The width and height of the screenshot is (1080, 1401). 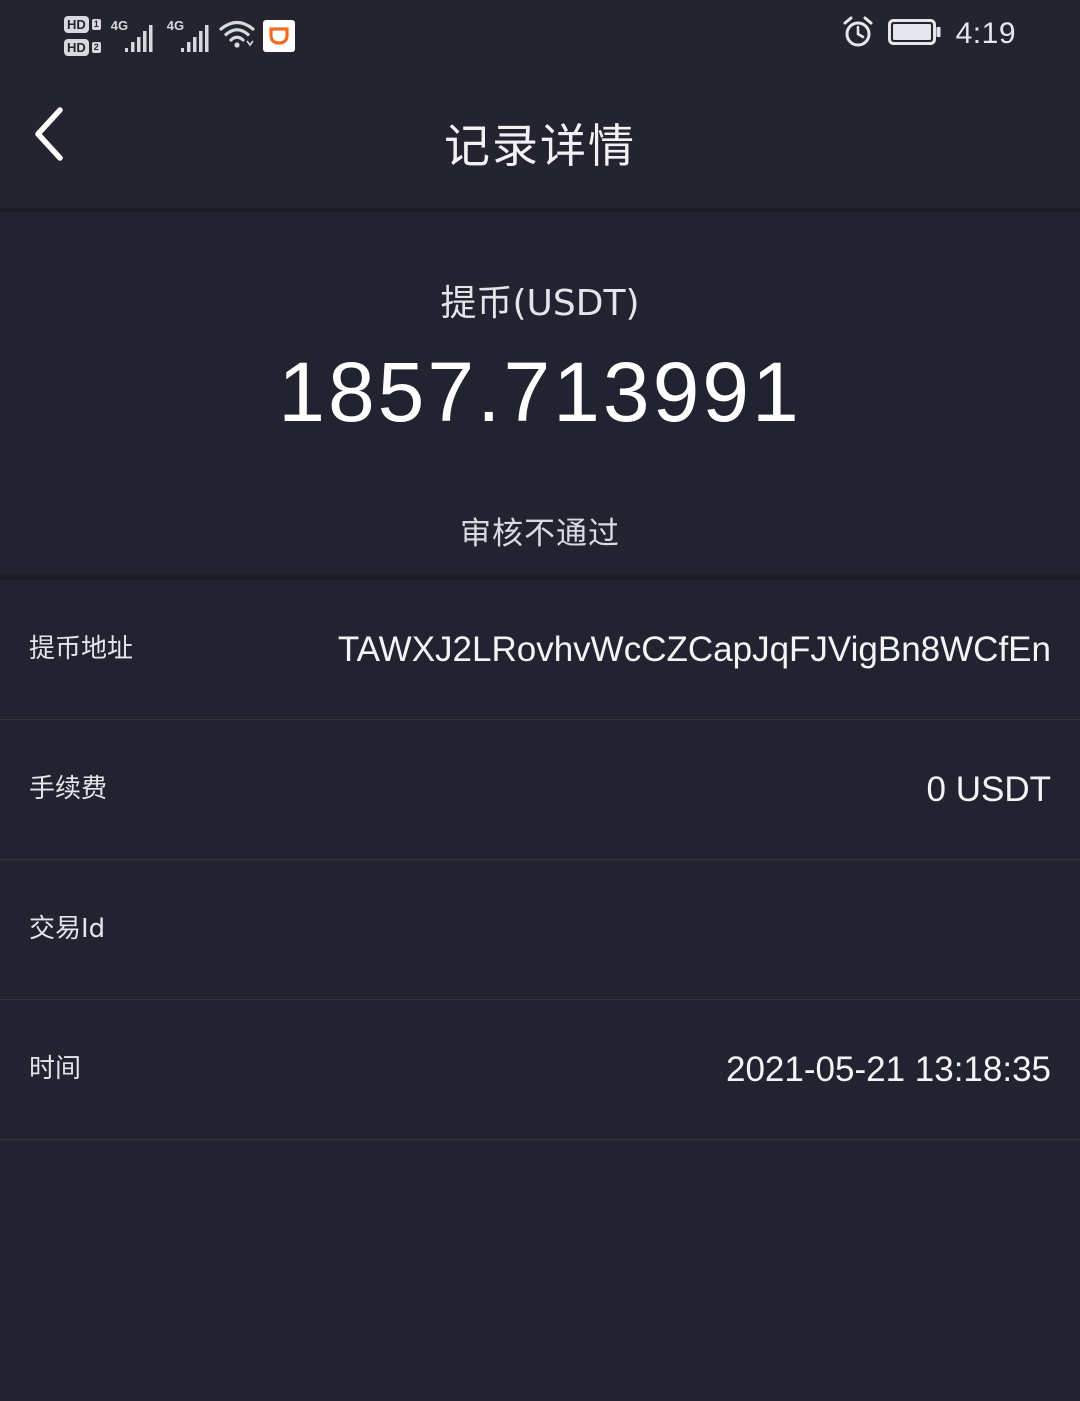 What do you see at coordinates (540, 146) in the screenshot?
I see `page-title: 记录详情` at bounding box center [540, 146].